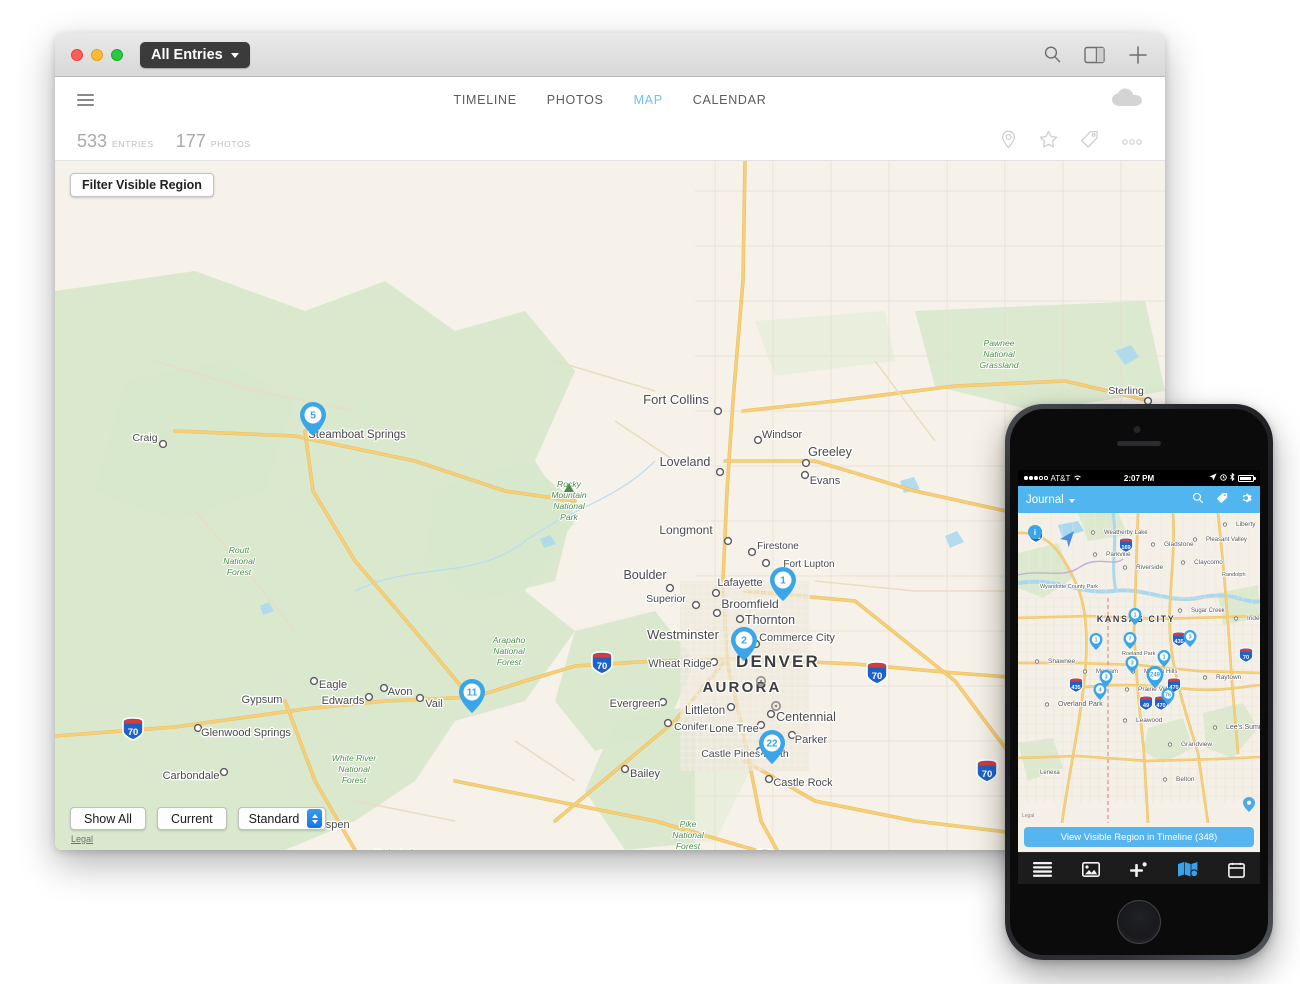 Image resolution: width=1300 pixels, height=984 pixels. What do you see at coordinates (1139, 654) in the screenshot?
I see `svg-text: Roeland Park` at bounding box center [1139, 654].